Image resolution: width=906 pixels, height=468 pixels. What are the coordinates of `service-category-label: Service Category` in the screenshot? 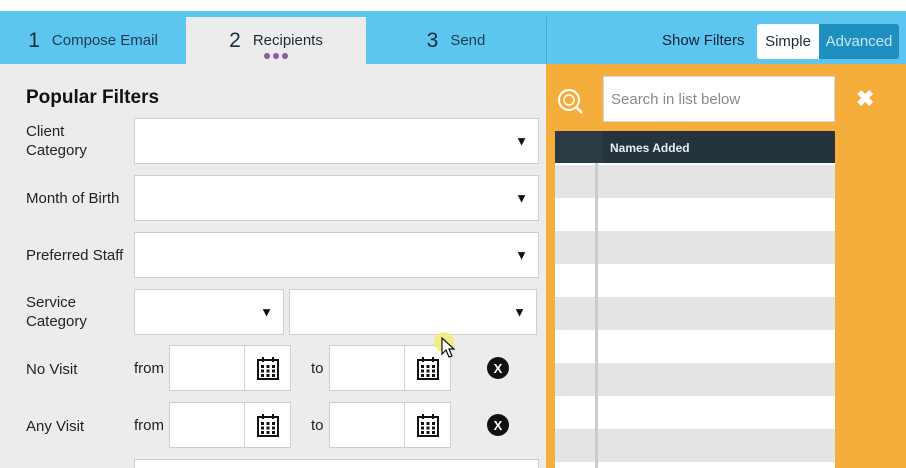 It's located at (56, 312).